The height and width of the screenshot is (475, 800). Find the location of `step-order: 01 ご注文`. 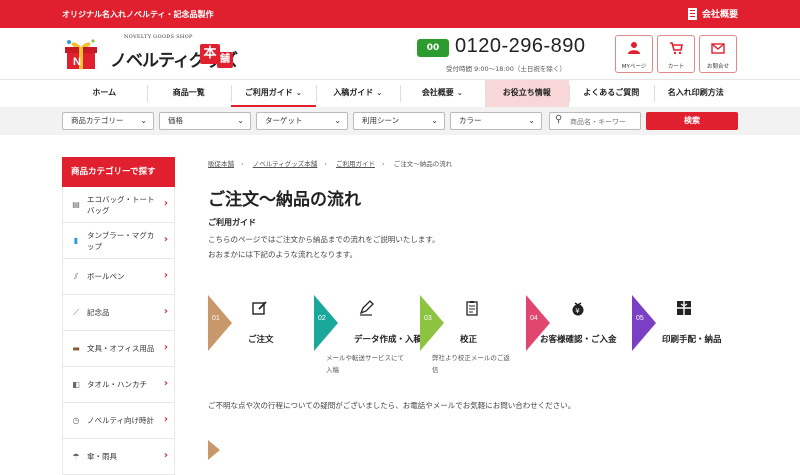

step-order: 01 ご注文 is located at coordinates (255, 330).